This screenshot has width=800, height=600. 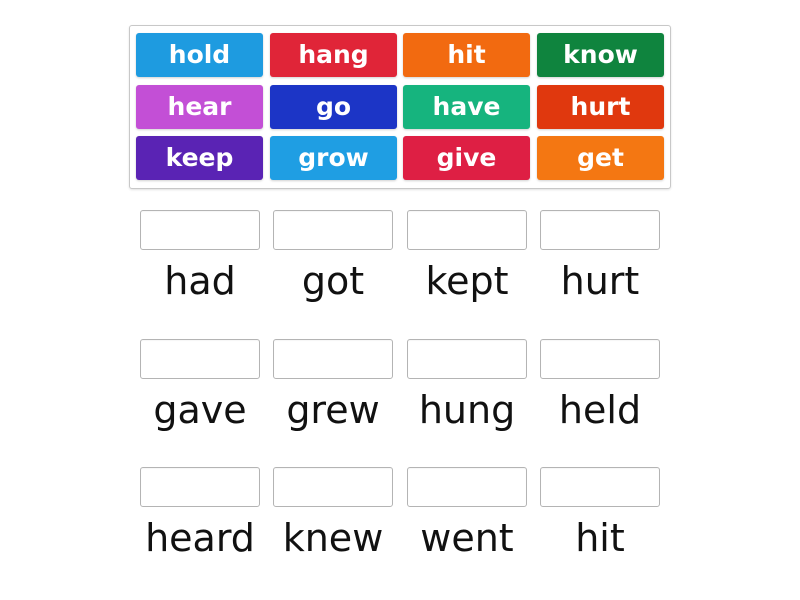 I want to click on drop-slot-hit, so click(x=600, y=487).